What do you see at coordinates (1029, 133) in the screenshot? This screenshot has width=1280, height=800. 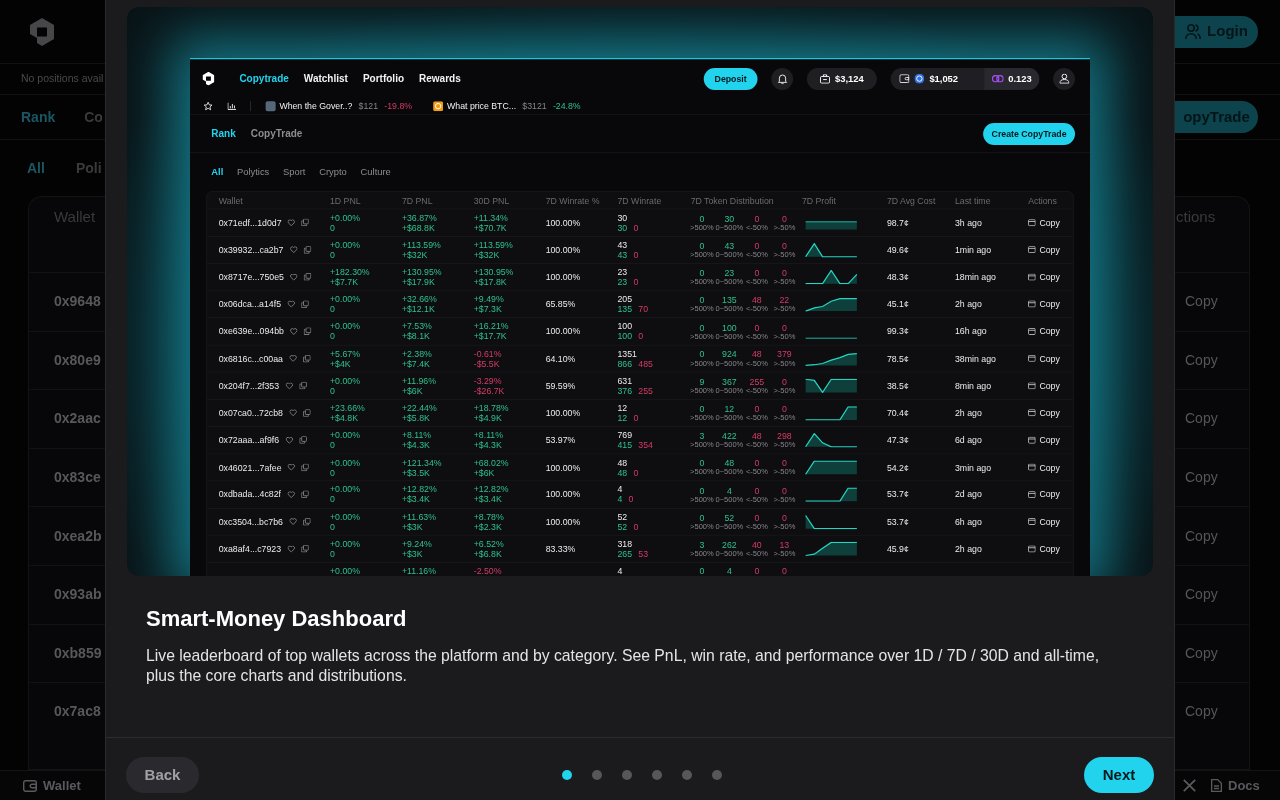 I see `create-copytrade-button: Create CopyTrade` at bounding box center [1029, 133].